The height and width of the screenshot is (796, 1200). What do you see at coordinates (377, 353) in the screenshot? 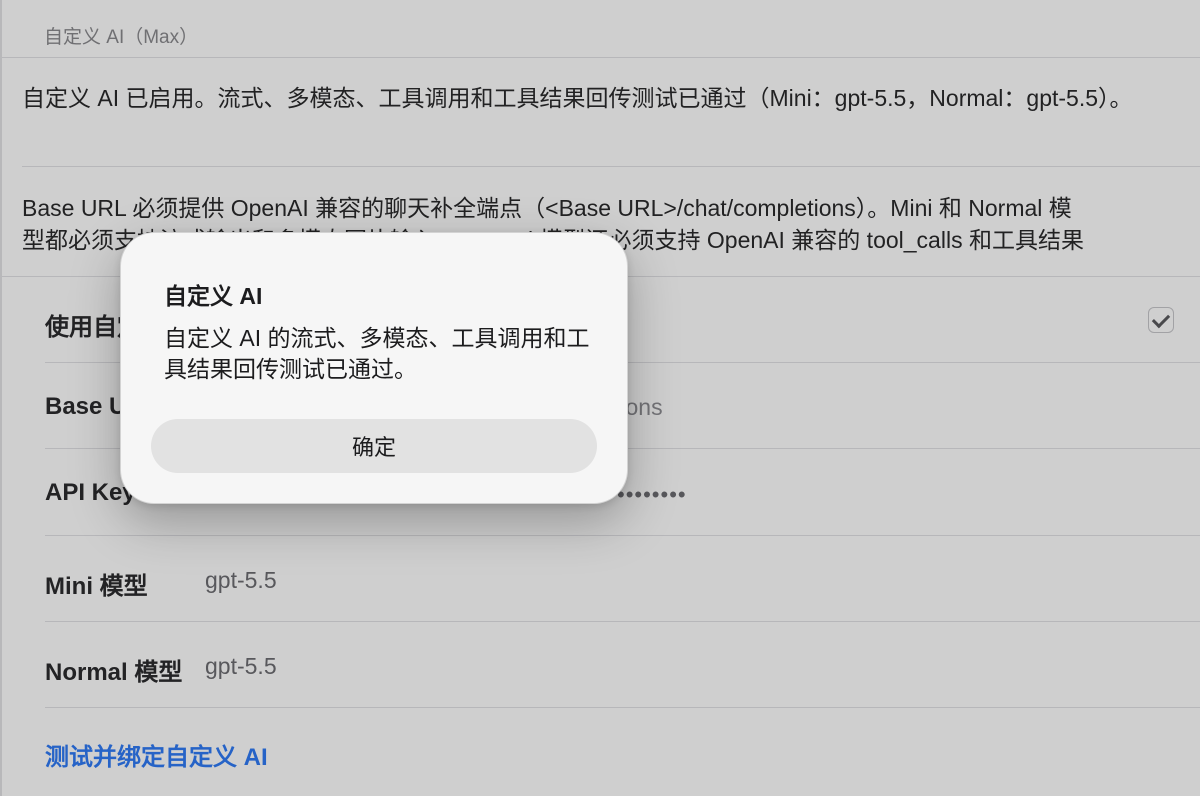
I see `dialog-message: 自定义 AI 的流式、多模态、工具调用和工具结果回传测试已通过。` at bounding box center [377, 353].